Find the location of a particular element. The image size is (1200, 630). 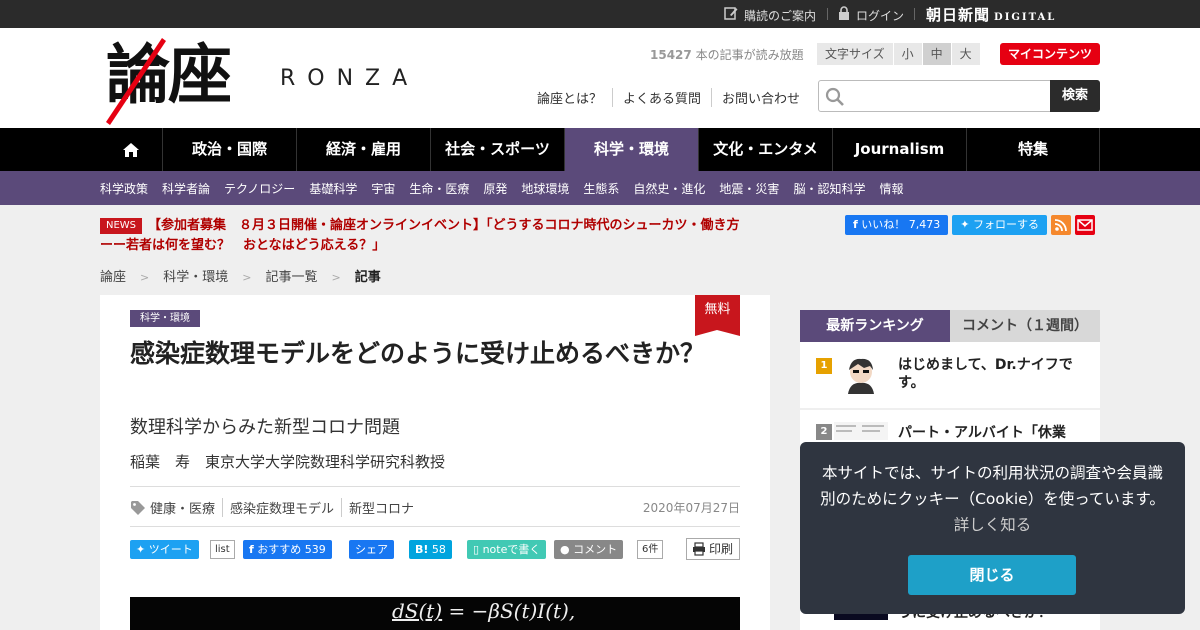

comment-icon: ● is located at coordinates (565, 549).